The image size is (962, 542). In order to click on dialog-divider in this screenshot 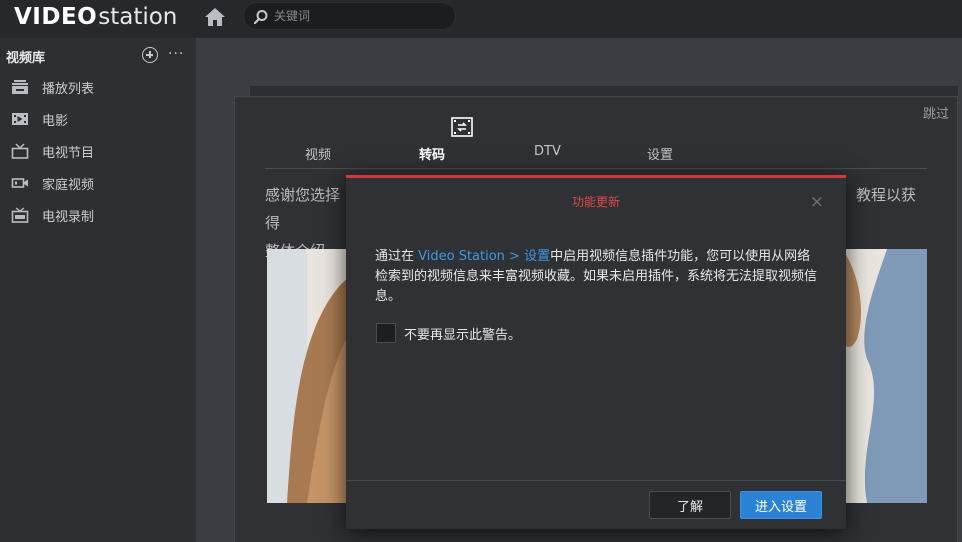, I will do `click(596, 480)`.